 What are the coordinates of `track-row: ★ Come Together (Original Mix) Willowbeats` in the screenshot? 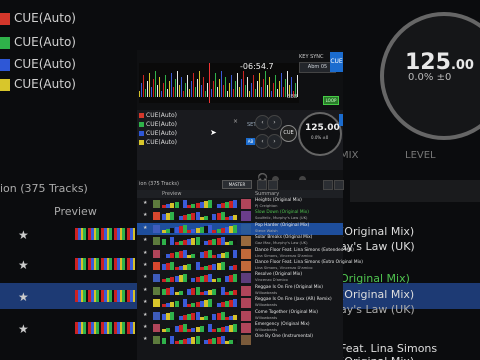 It's located at (240, 316).